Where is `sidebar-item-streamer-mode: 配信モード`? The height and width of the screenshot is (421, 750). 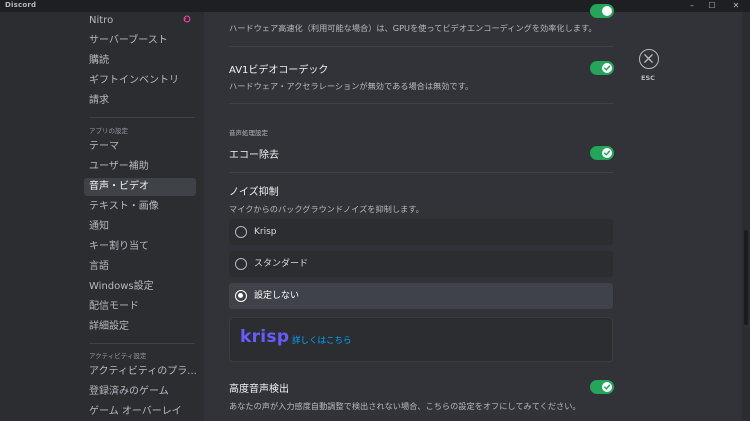 sidebar-item-streamer-mode: 配信モード is located at coordinates (140, 307).